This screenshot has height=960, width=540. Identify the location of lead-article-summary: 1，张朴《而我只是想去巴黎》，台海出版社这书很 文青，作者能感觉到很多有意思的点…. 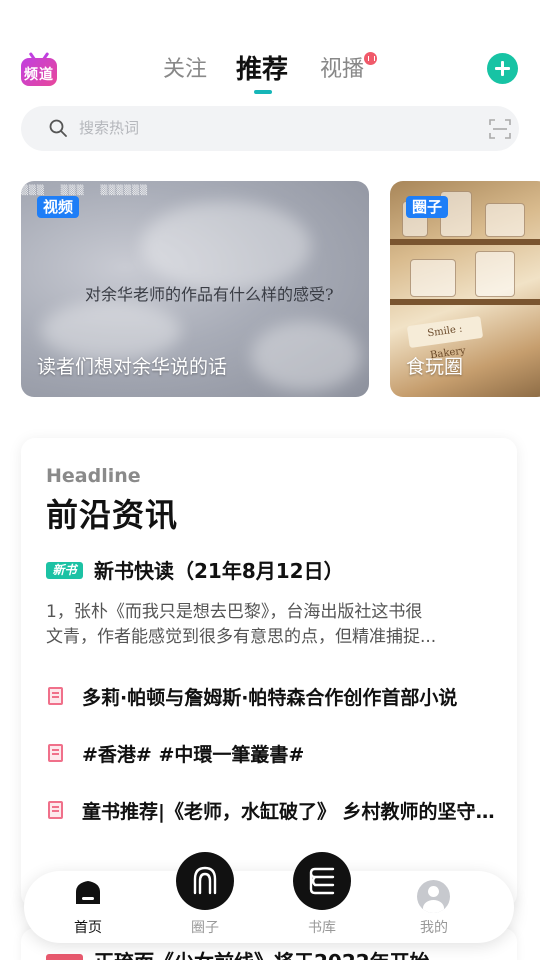
(269, 625).